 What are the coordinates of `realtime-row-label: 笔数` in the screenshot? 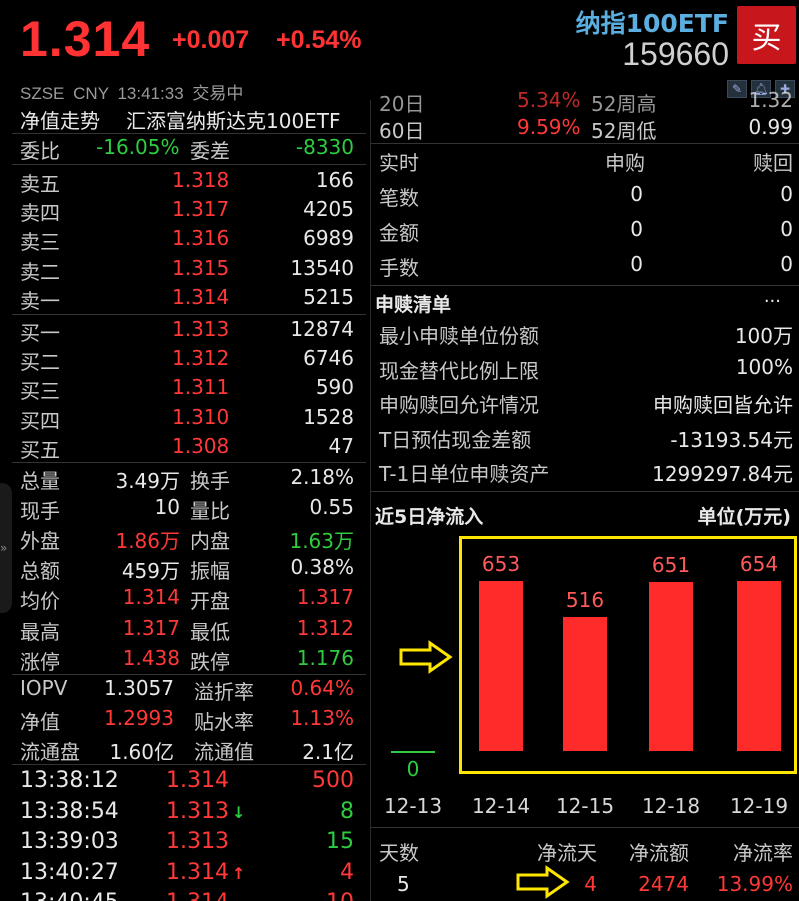 It's located at (399, 198).